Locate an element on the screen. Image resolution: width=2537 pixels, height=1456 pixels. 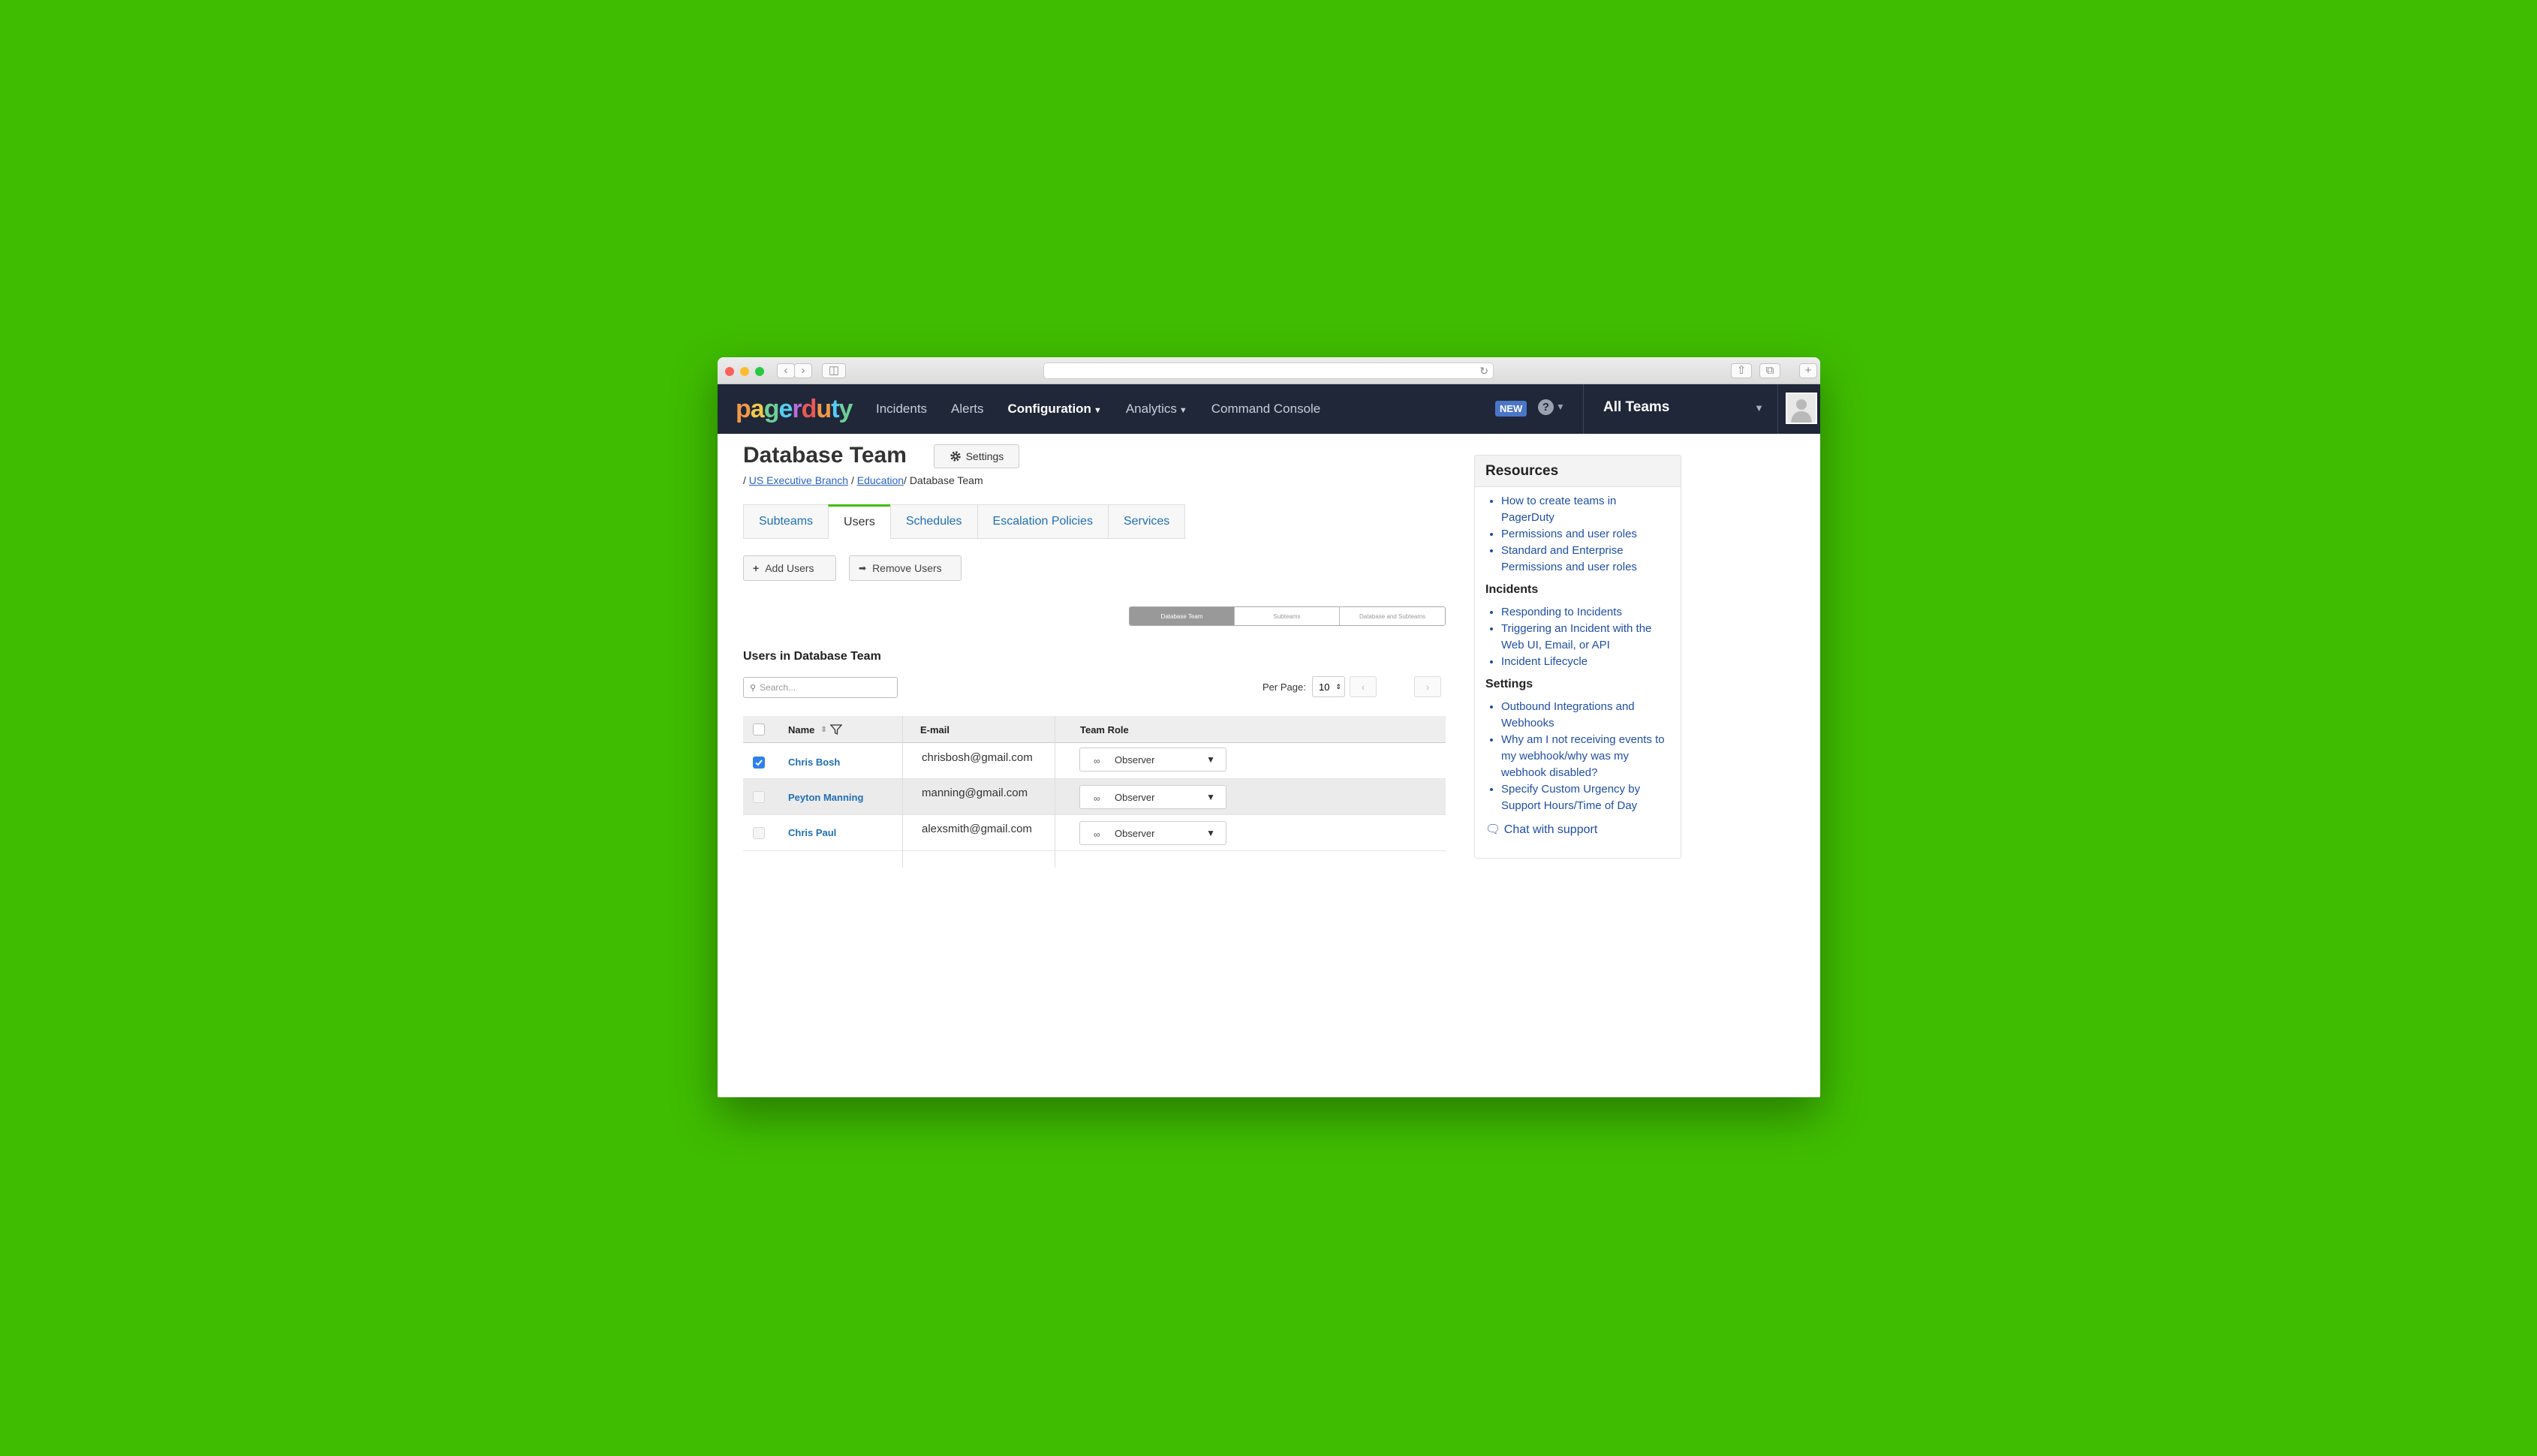
remove-users-button: ➡ Remove Users is located at coordinates (905, 568).